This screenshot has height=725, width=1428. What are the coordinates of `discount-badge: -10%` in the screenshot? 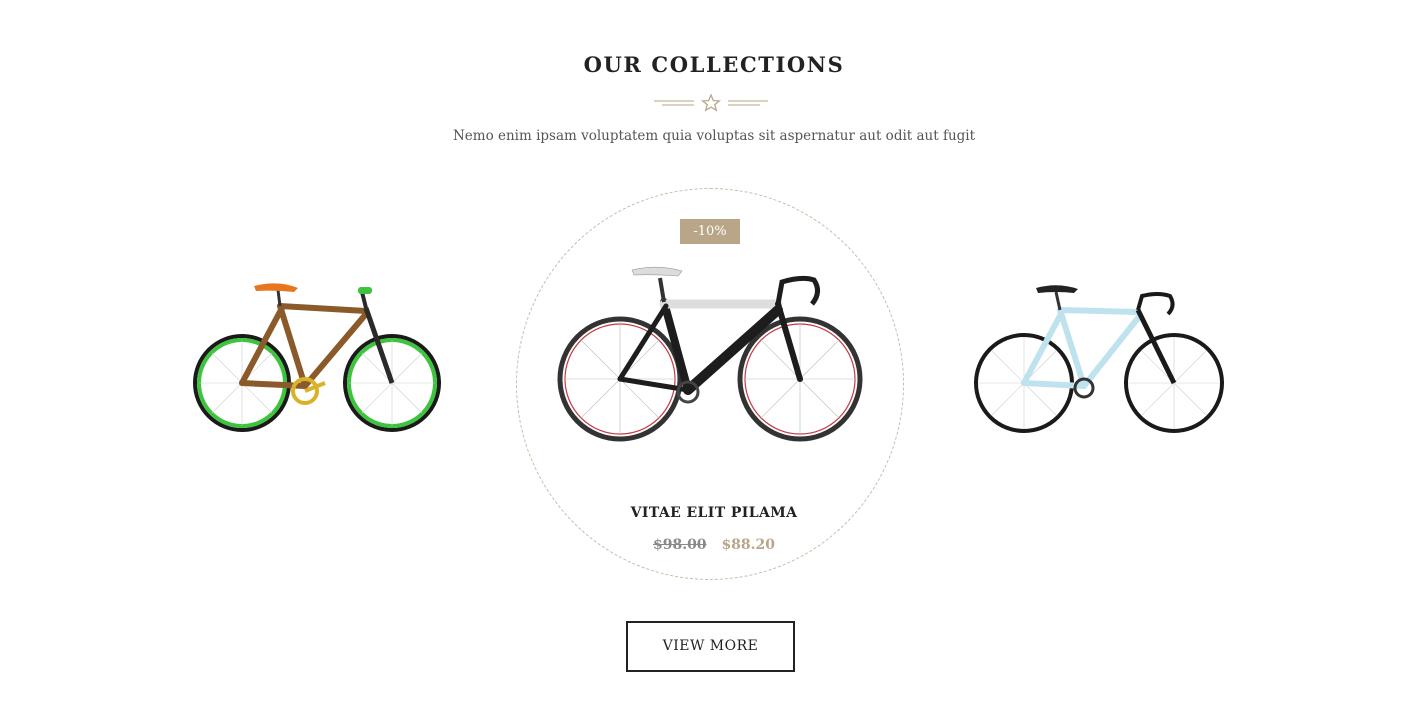 It's located at (710, 231).